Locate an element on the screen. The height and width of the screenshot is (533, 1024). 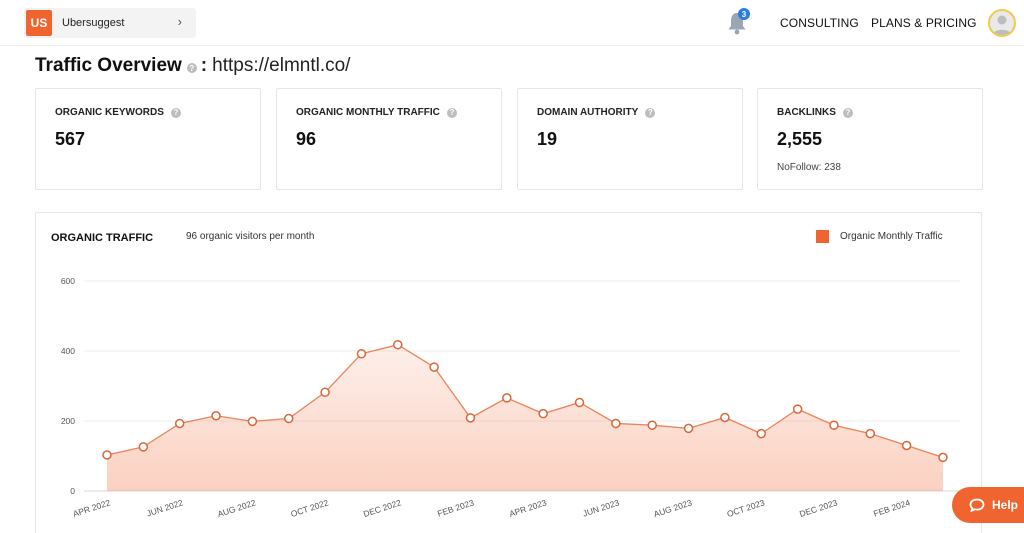
x-tick-label: JUN 2023 is located at coordinates (600, 507).